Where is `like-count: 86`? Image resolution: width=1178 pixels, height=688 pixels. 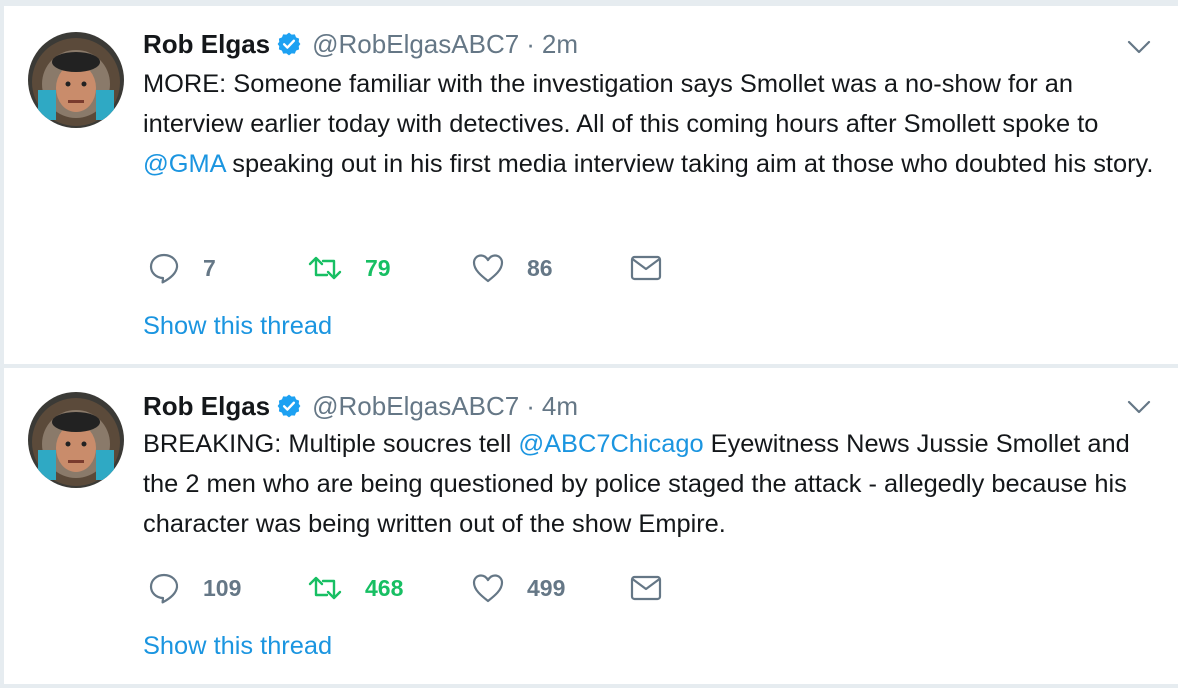
like-count: 86 is located at coordinates (540, 267).